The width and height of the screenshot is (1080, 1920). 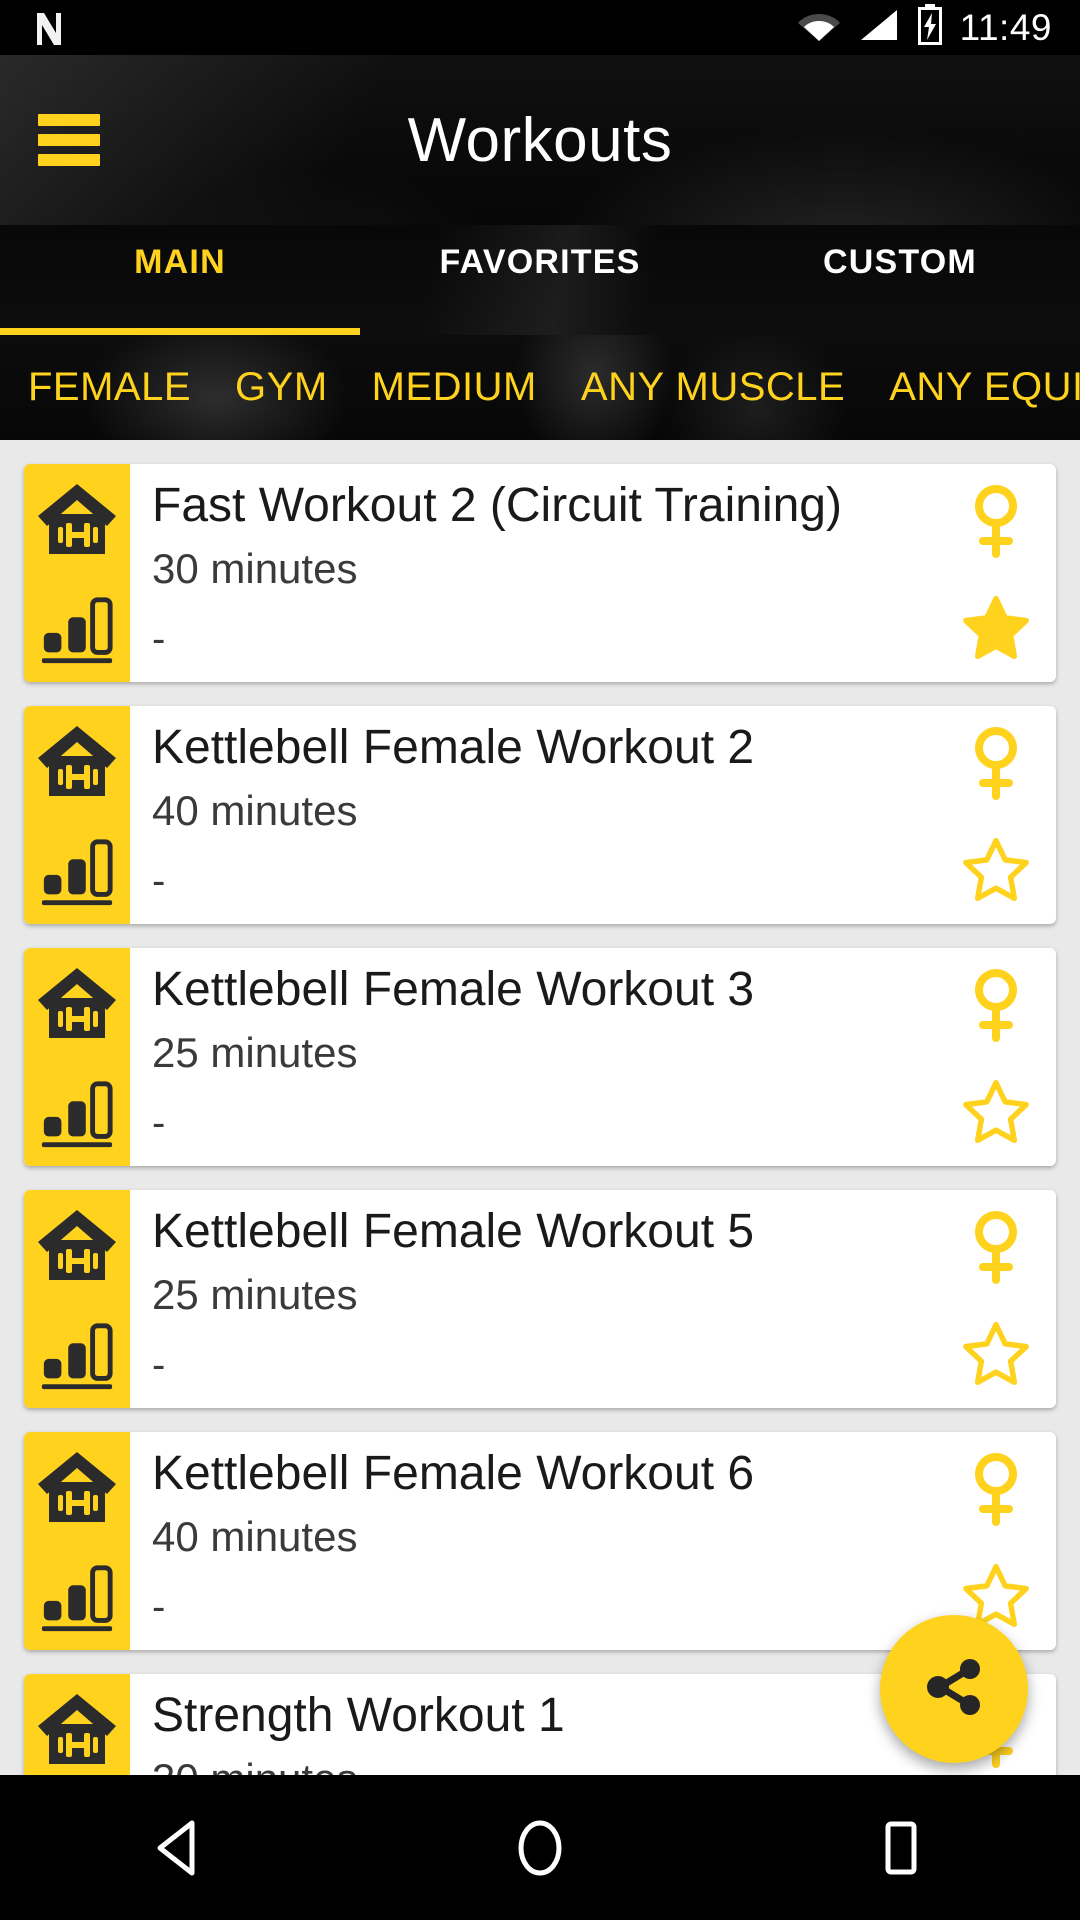 What do you see at coordinates (453, 989) in the screenshot?
I see `workout-title: Kettlebell Female Workout 3` at bounding box center [453, 989].